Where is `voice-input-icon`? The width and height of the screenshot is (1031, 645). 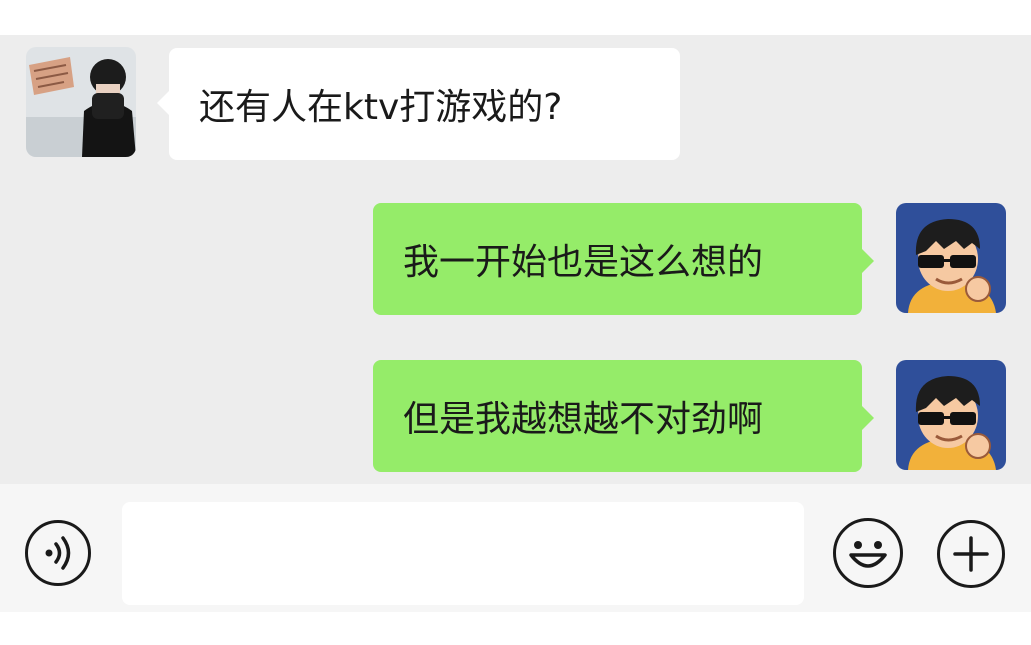 voice-input-icon is located at coordinates (58, 553).